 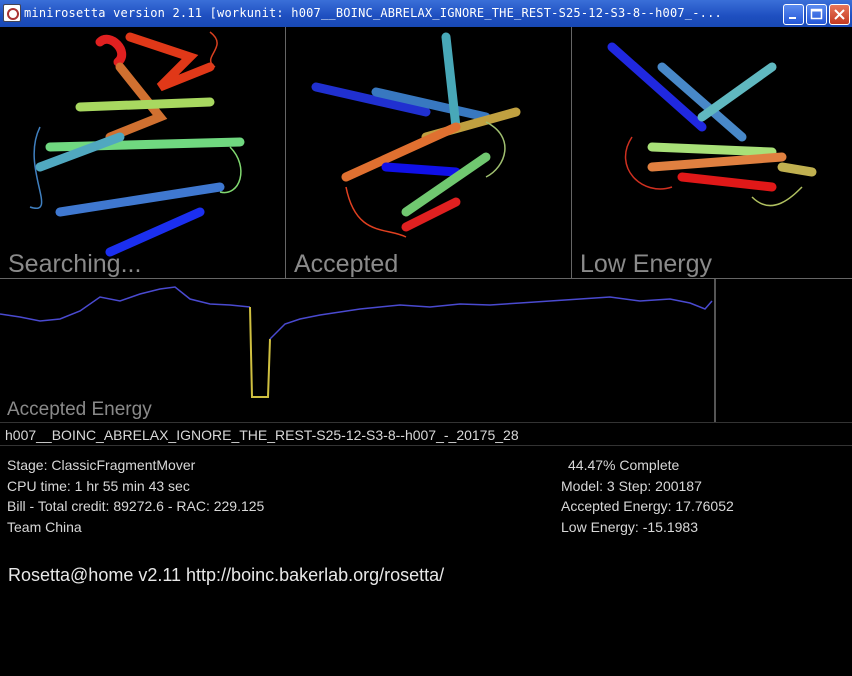 I want to click on stage-text: Stage: ClassicFragmentMover, so click(x=101, y=465).